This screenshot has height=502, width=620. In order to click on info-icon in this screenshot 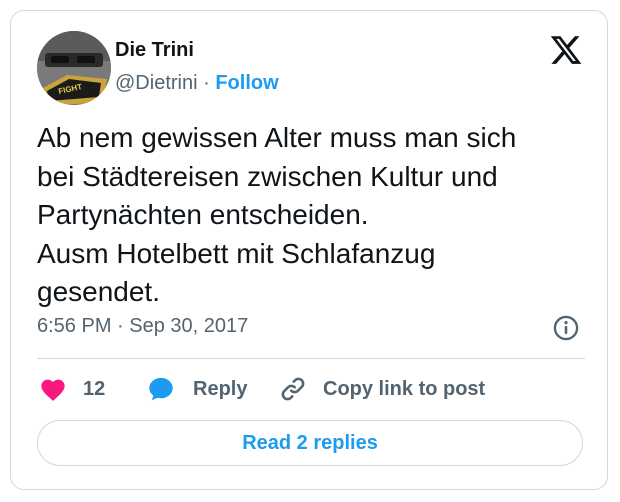, I will do `click(566, 328)`.